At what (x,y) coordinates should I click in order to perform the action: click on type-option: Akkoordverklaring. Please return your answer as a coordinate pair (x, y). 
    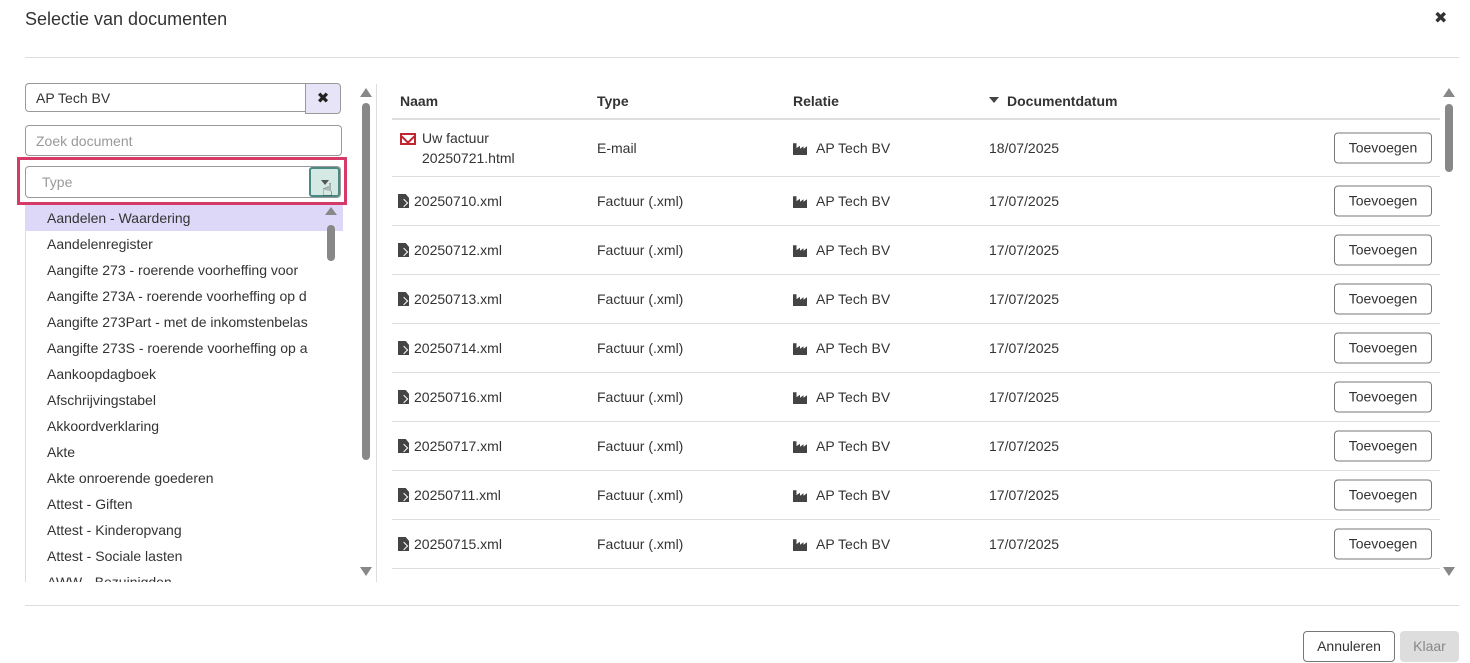
    Looking at the image, I should click on (184, 426).